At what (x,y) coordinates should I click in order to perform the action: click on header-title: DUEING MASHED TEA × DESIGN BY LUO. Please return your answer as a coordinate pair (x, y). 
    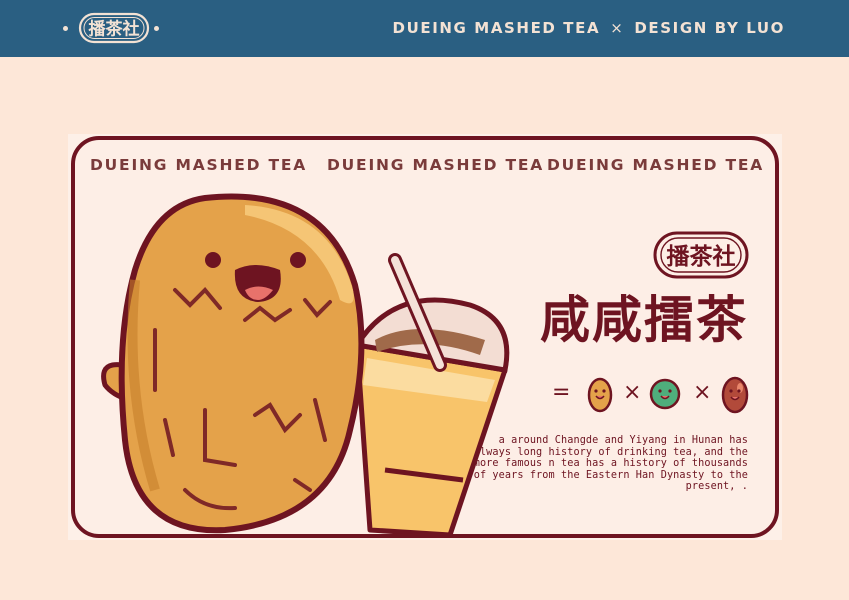
    Looking at the image, I should click on (589, 28).